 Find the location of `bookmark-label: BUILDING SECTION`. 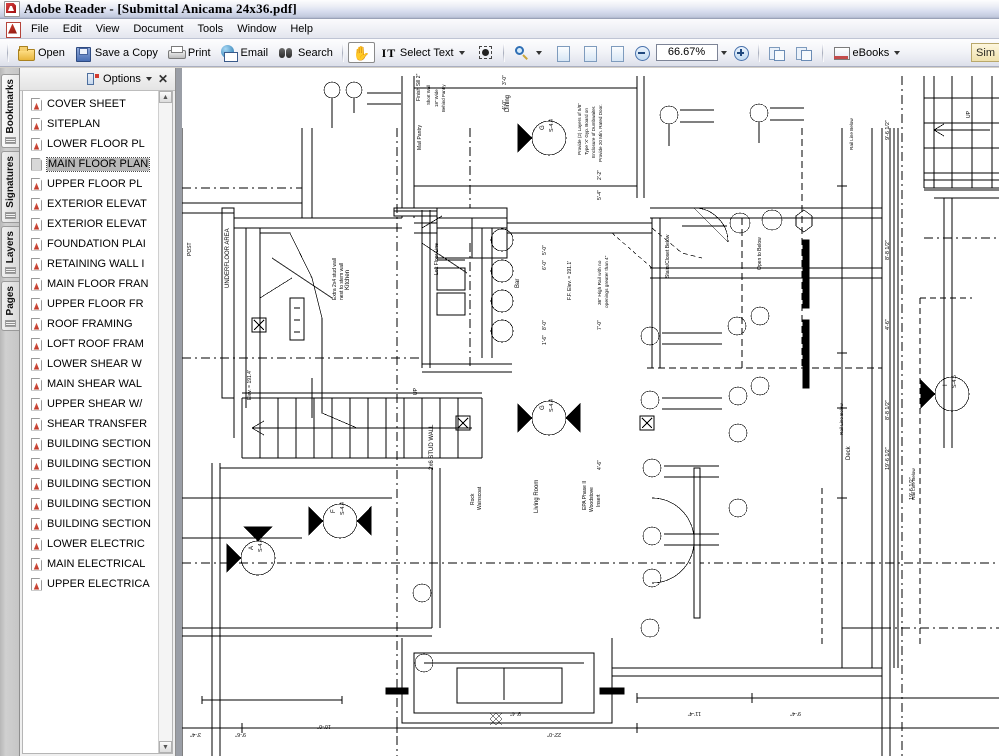

bookmark-label: BUILDING SECTION is located at coordinates (99, 443).